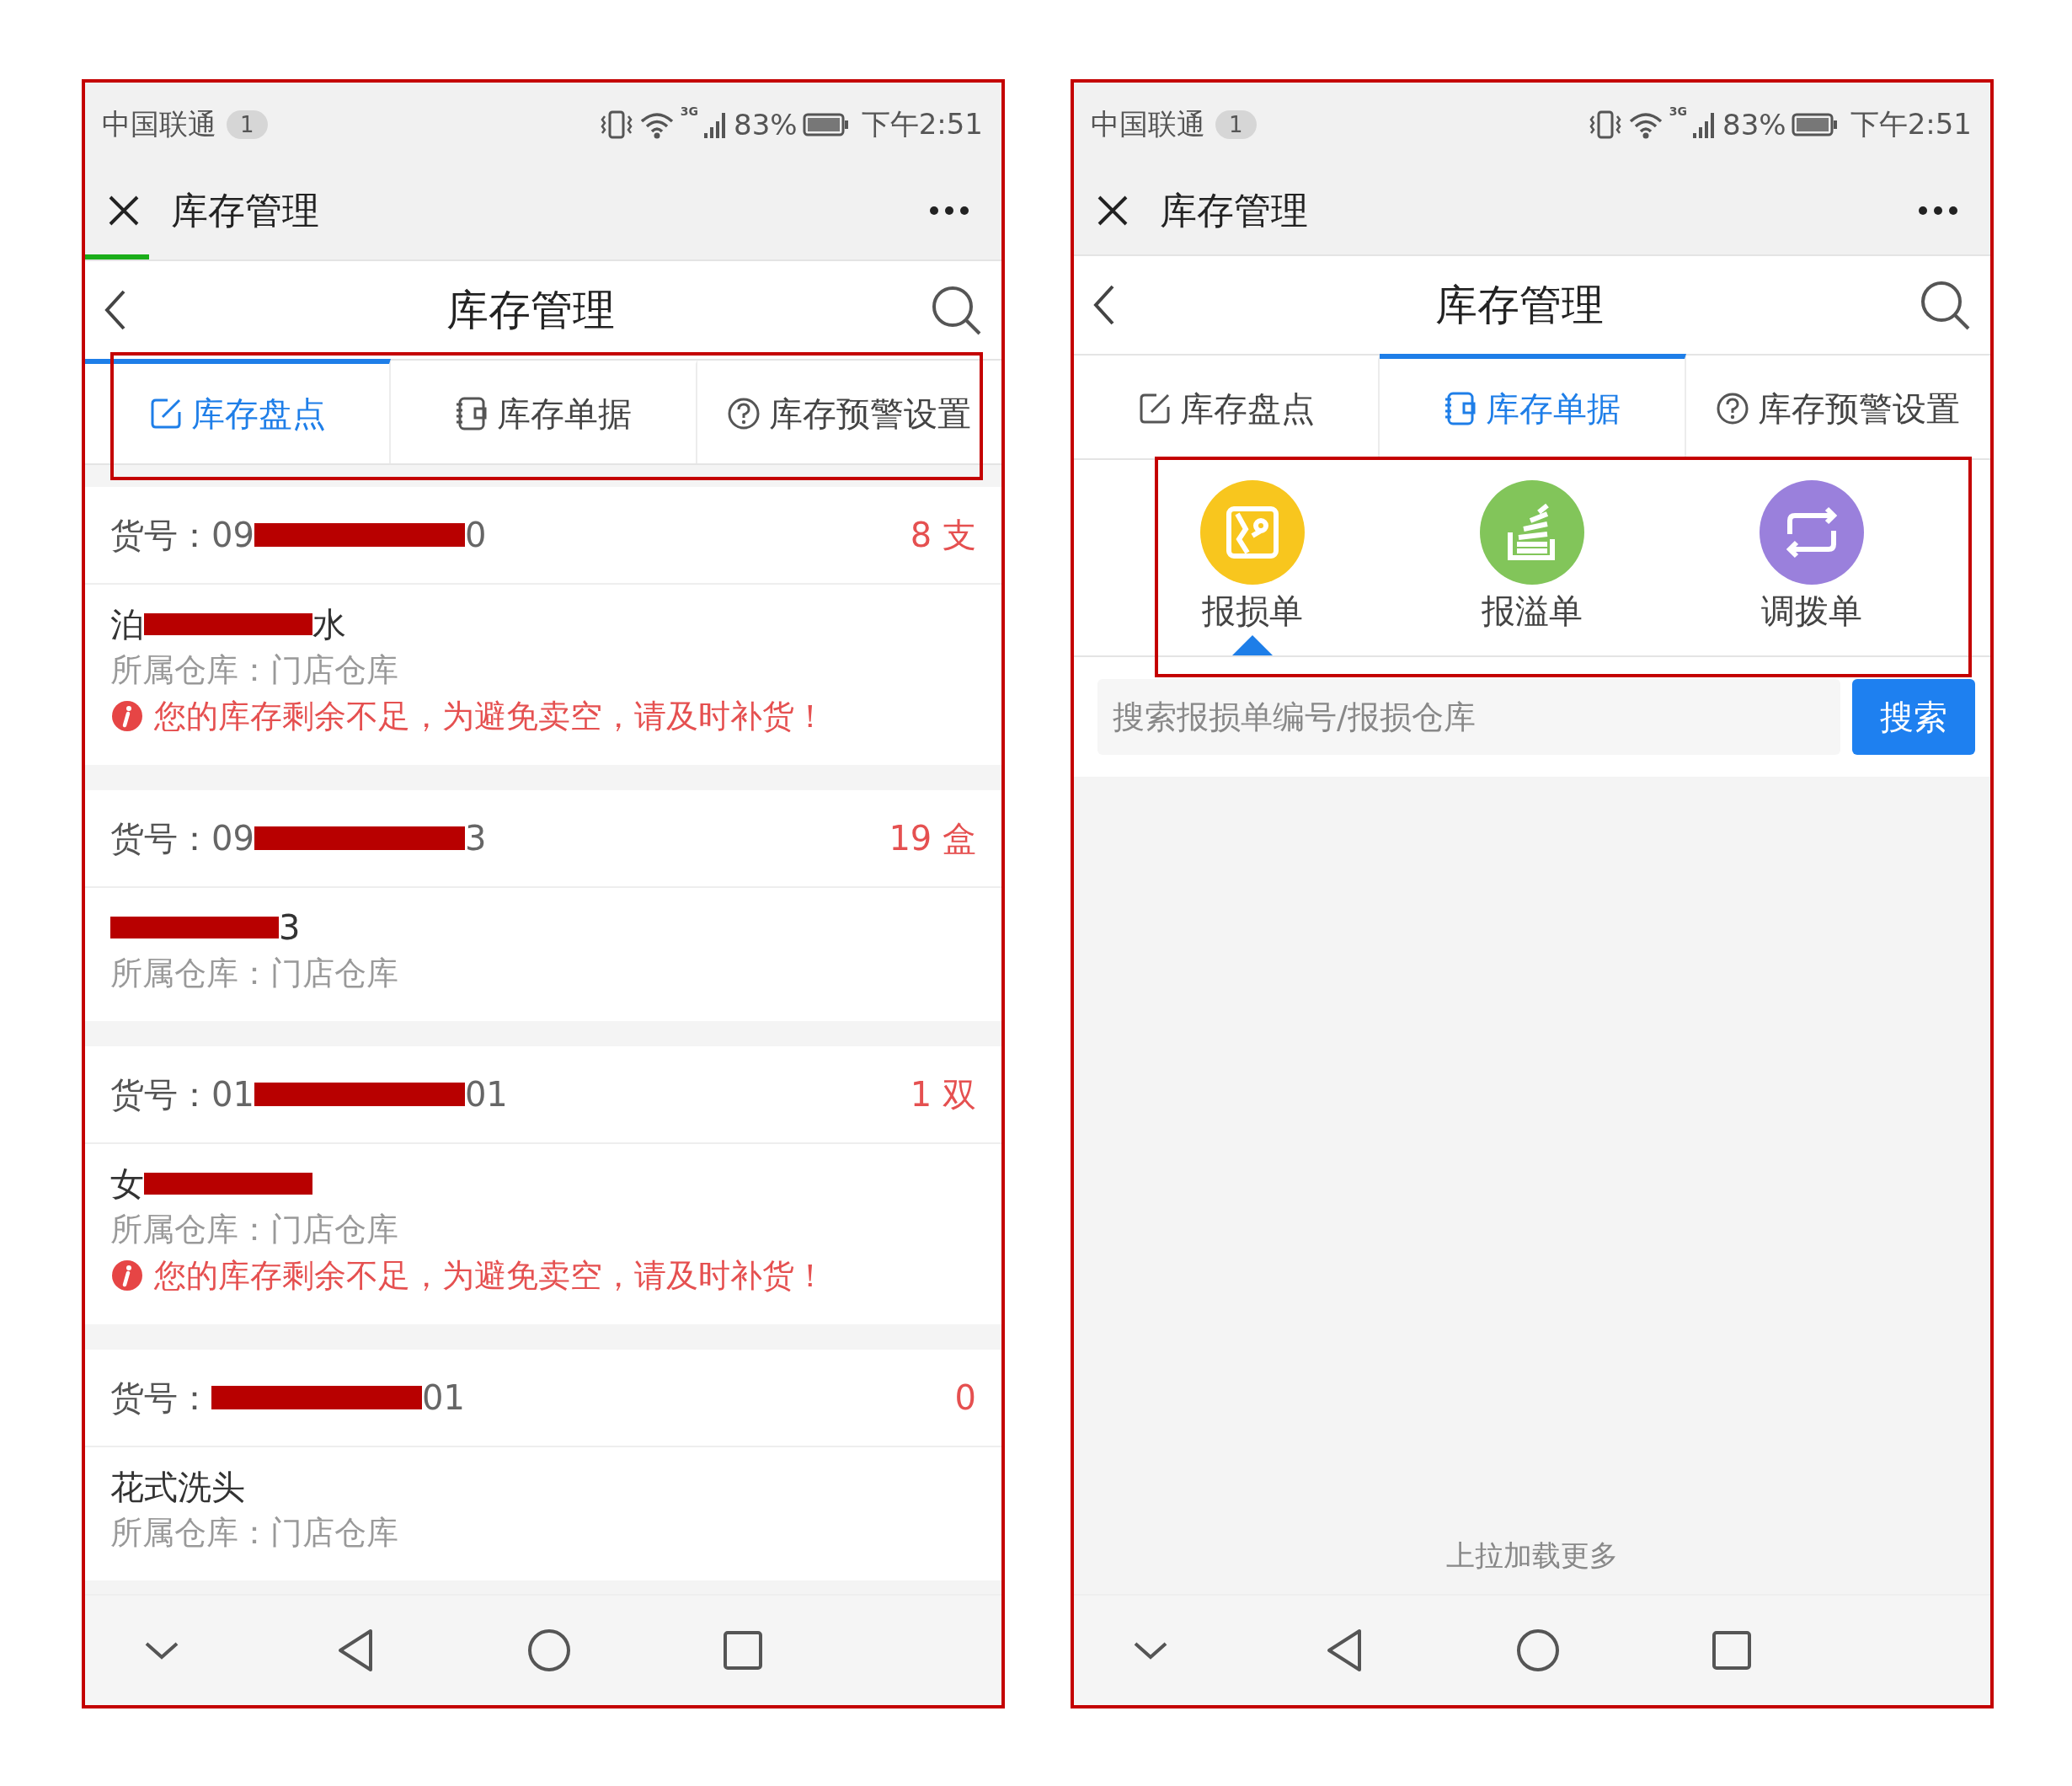  I want to click on product-name: 花式洗头, so click(177, 1487).